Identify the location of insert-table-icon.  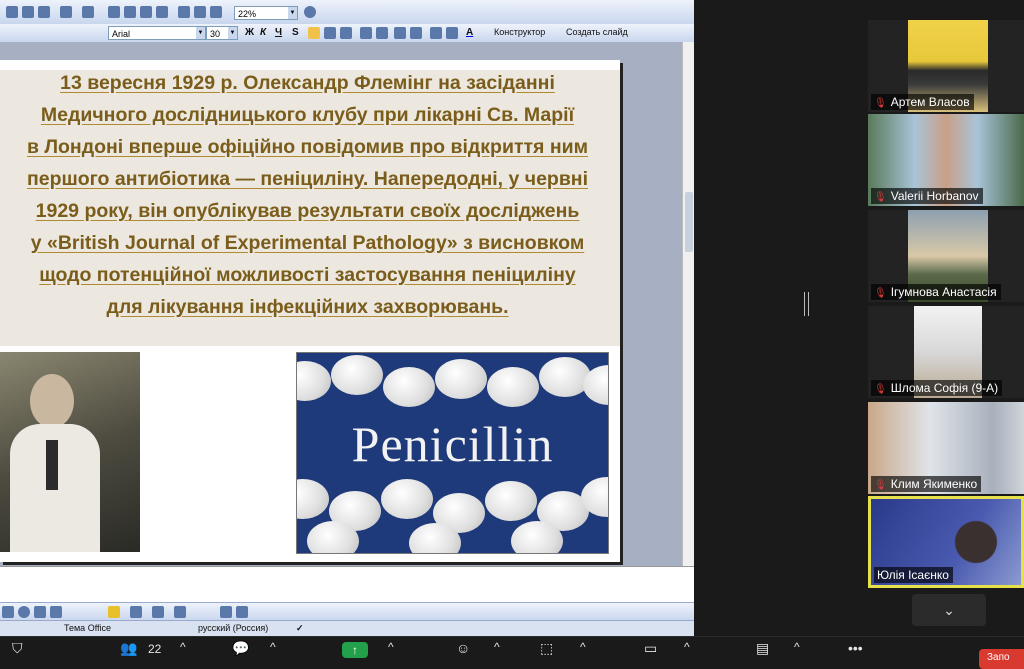
(130, 12).